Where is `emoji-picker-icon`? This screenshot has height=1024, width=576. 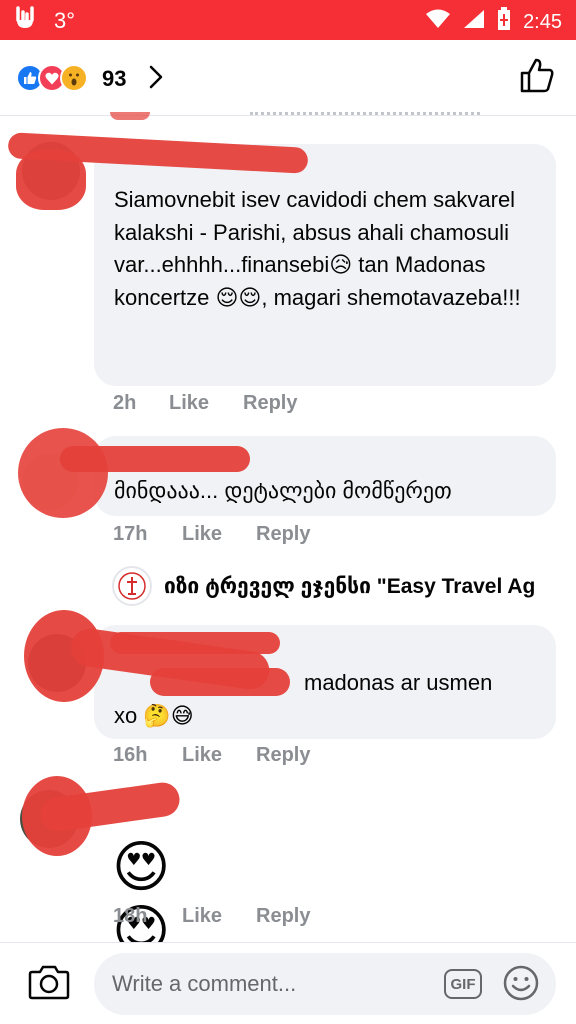 emoji-picker-icon is located at coordinates (521, 985).